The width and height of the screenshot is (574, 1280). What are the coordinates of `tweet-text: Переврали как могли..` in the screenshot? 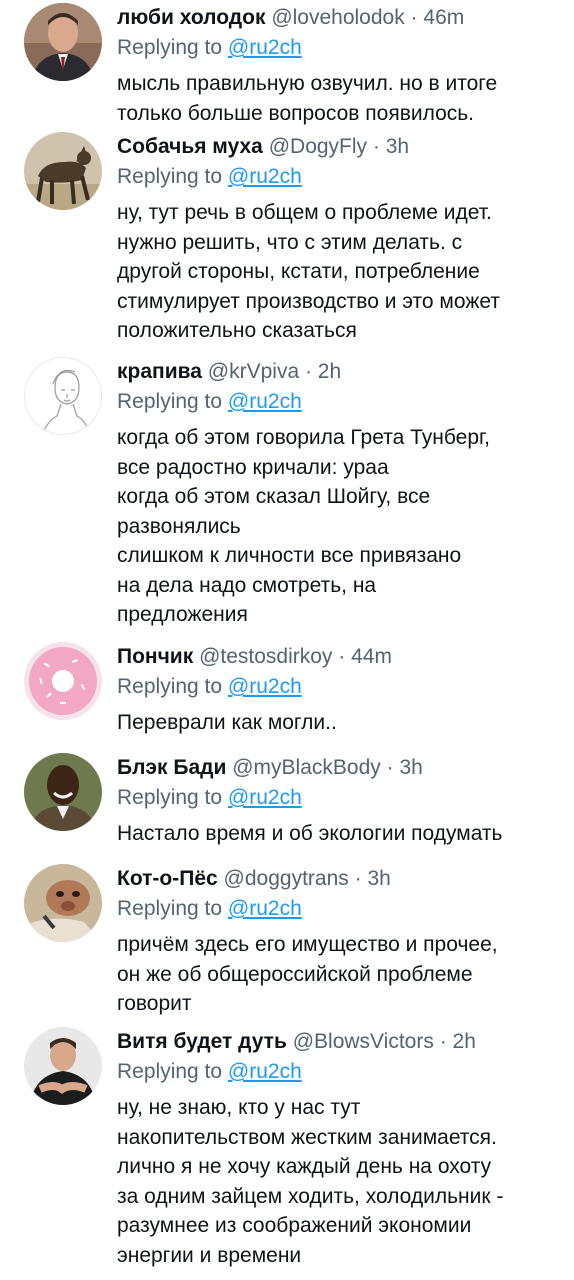 It's located at (338, 723).